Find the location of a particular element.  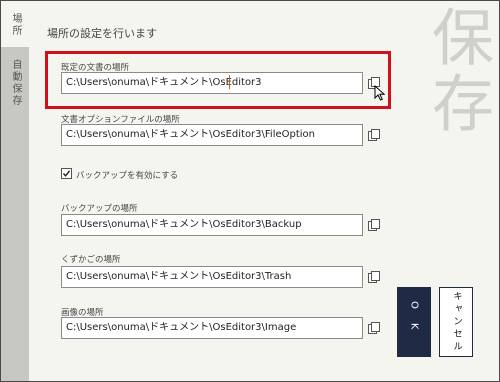

image-location-input: C:\Users\onuma\ドキュメント\OsEditor3\Image is located at coordinates (212, 328).